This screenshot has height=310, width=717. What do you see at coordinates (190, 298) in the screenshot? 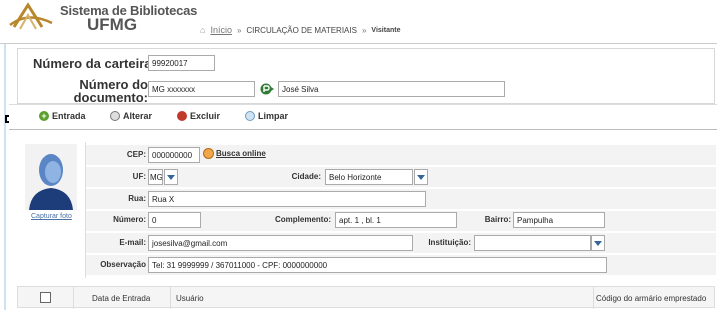
I see `column-header-user: Usuário` at bounding box center [190, 298].